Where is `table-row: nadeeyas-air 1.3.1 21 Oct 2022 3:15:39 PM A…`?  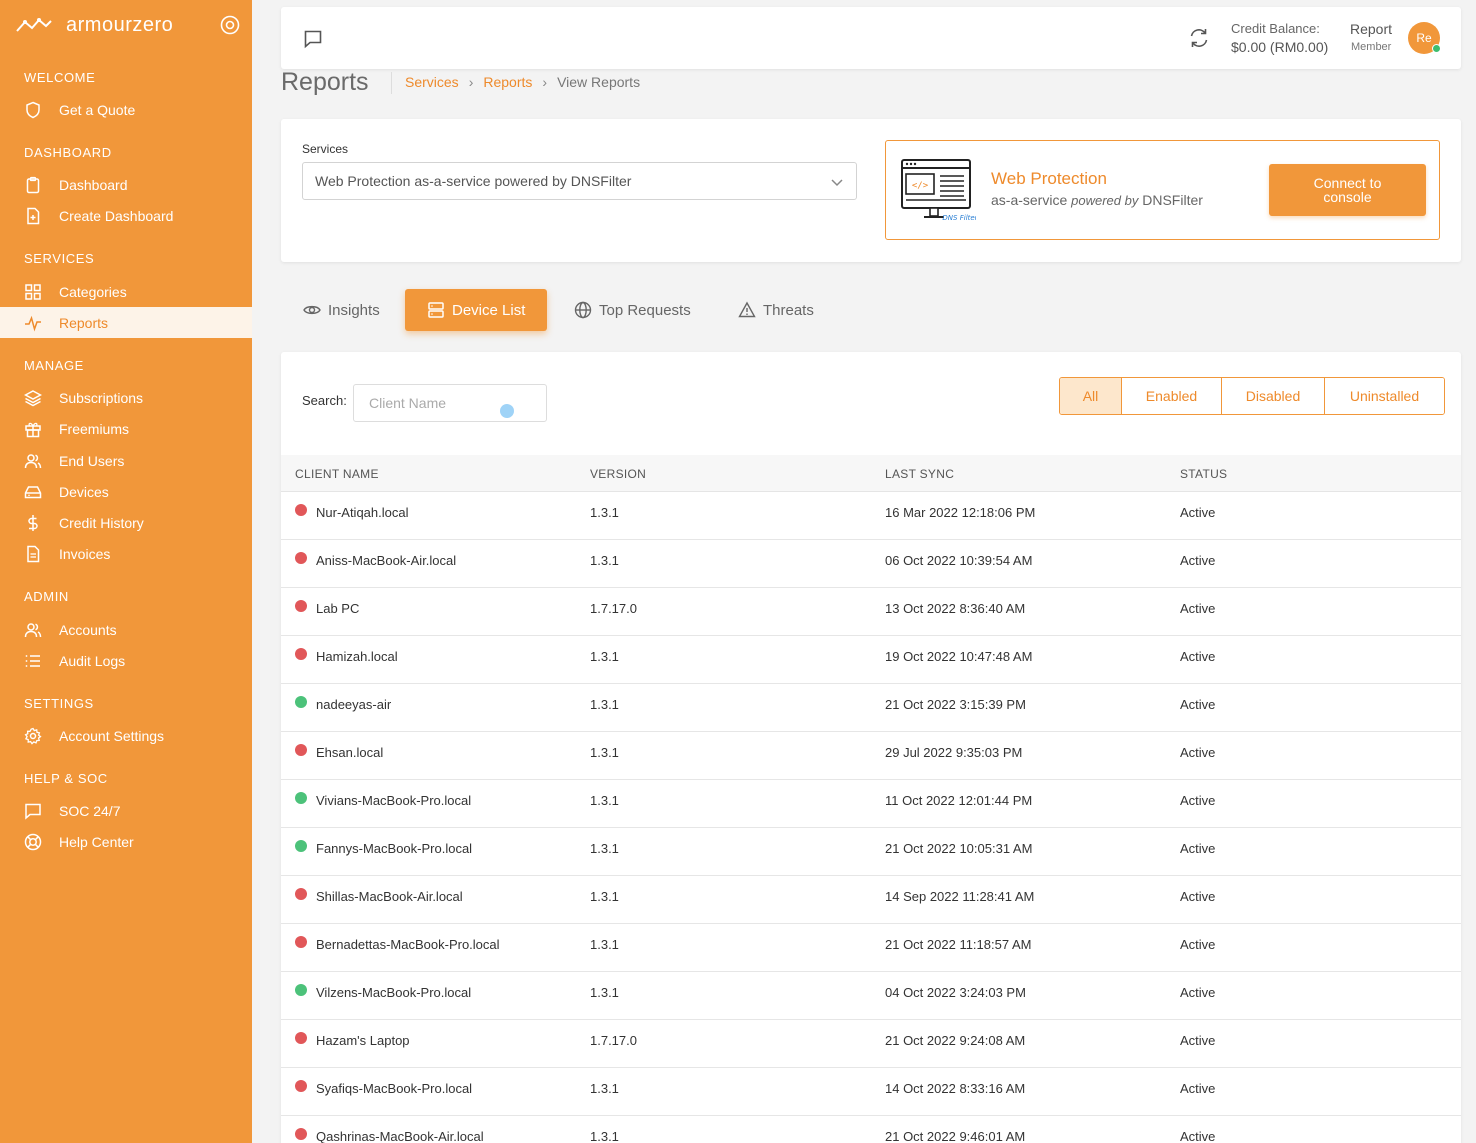
table-row: nadeeyas-air 1.3.1 21 Oct 2022 3:15:39 PM A… is located at coordinates (871, 708).